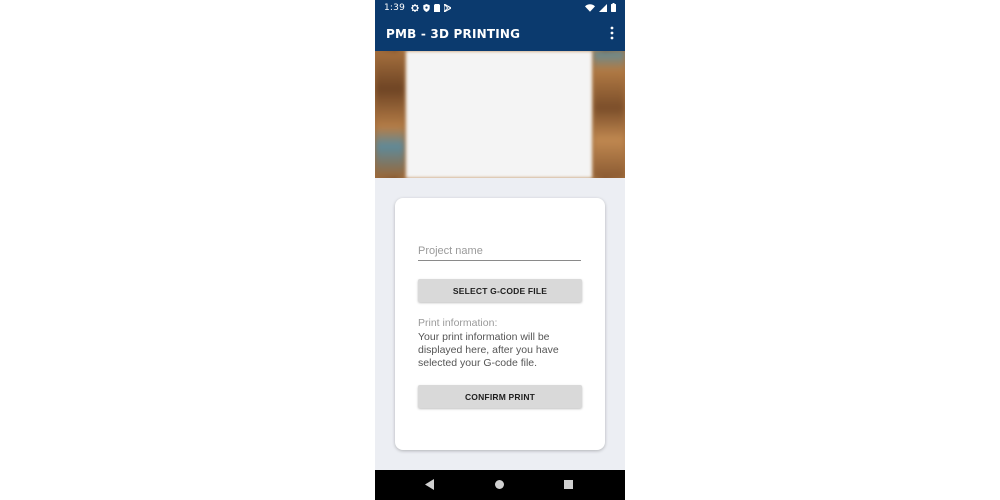  Describe the element at coordinates (458, 323) in the screenshot. I see `print-information-label: Print information:` at that location.